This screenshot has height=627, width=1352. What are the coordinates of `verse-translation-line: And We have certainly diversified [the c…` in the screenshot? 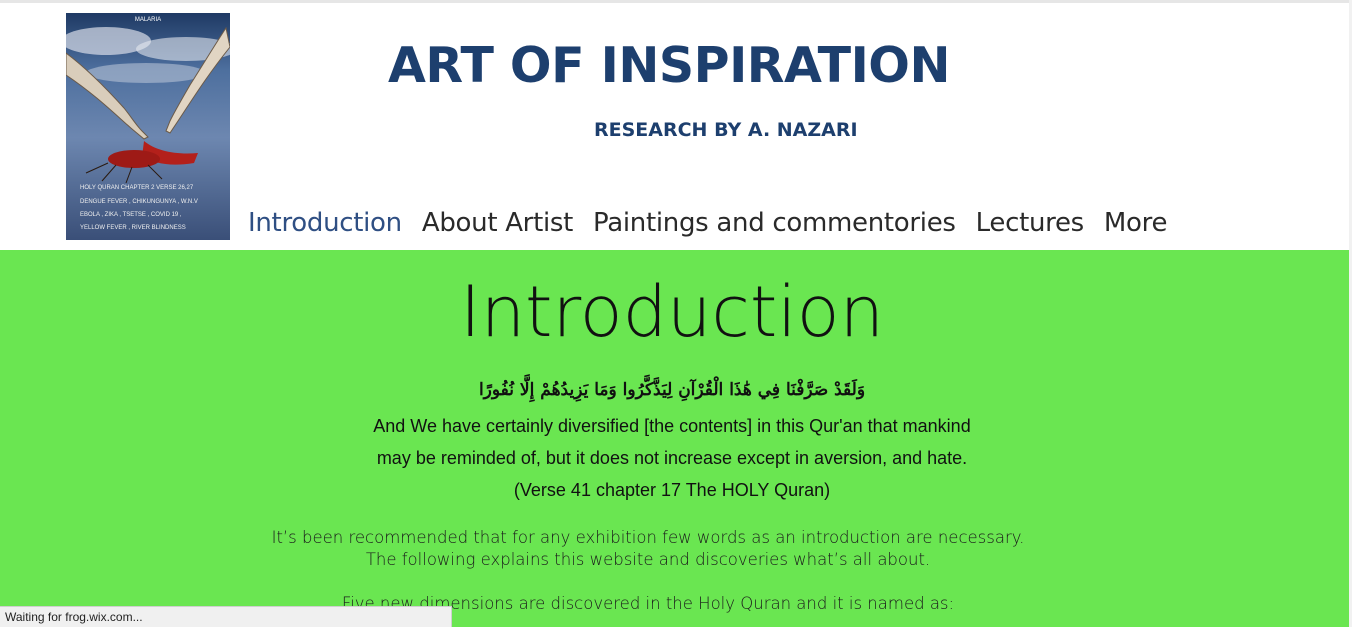 It's located at (672, 426).